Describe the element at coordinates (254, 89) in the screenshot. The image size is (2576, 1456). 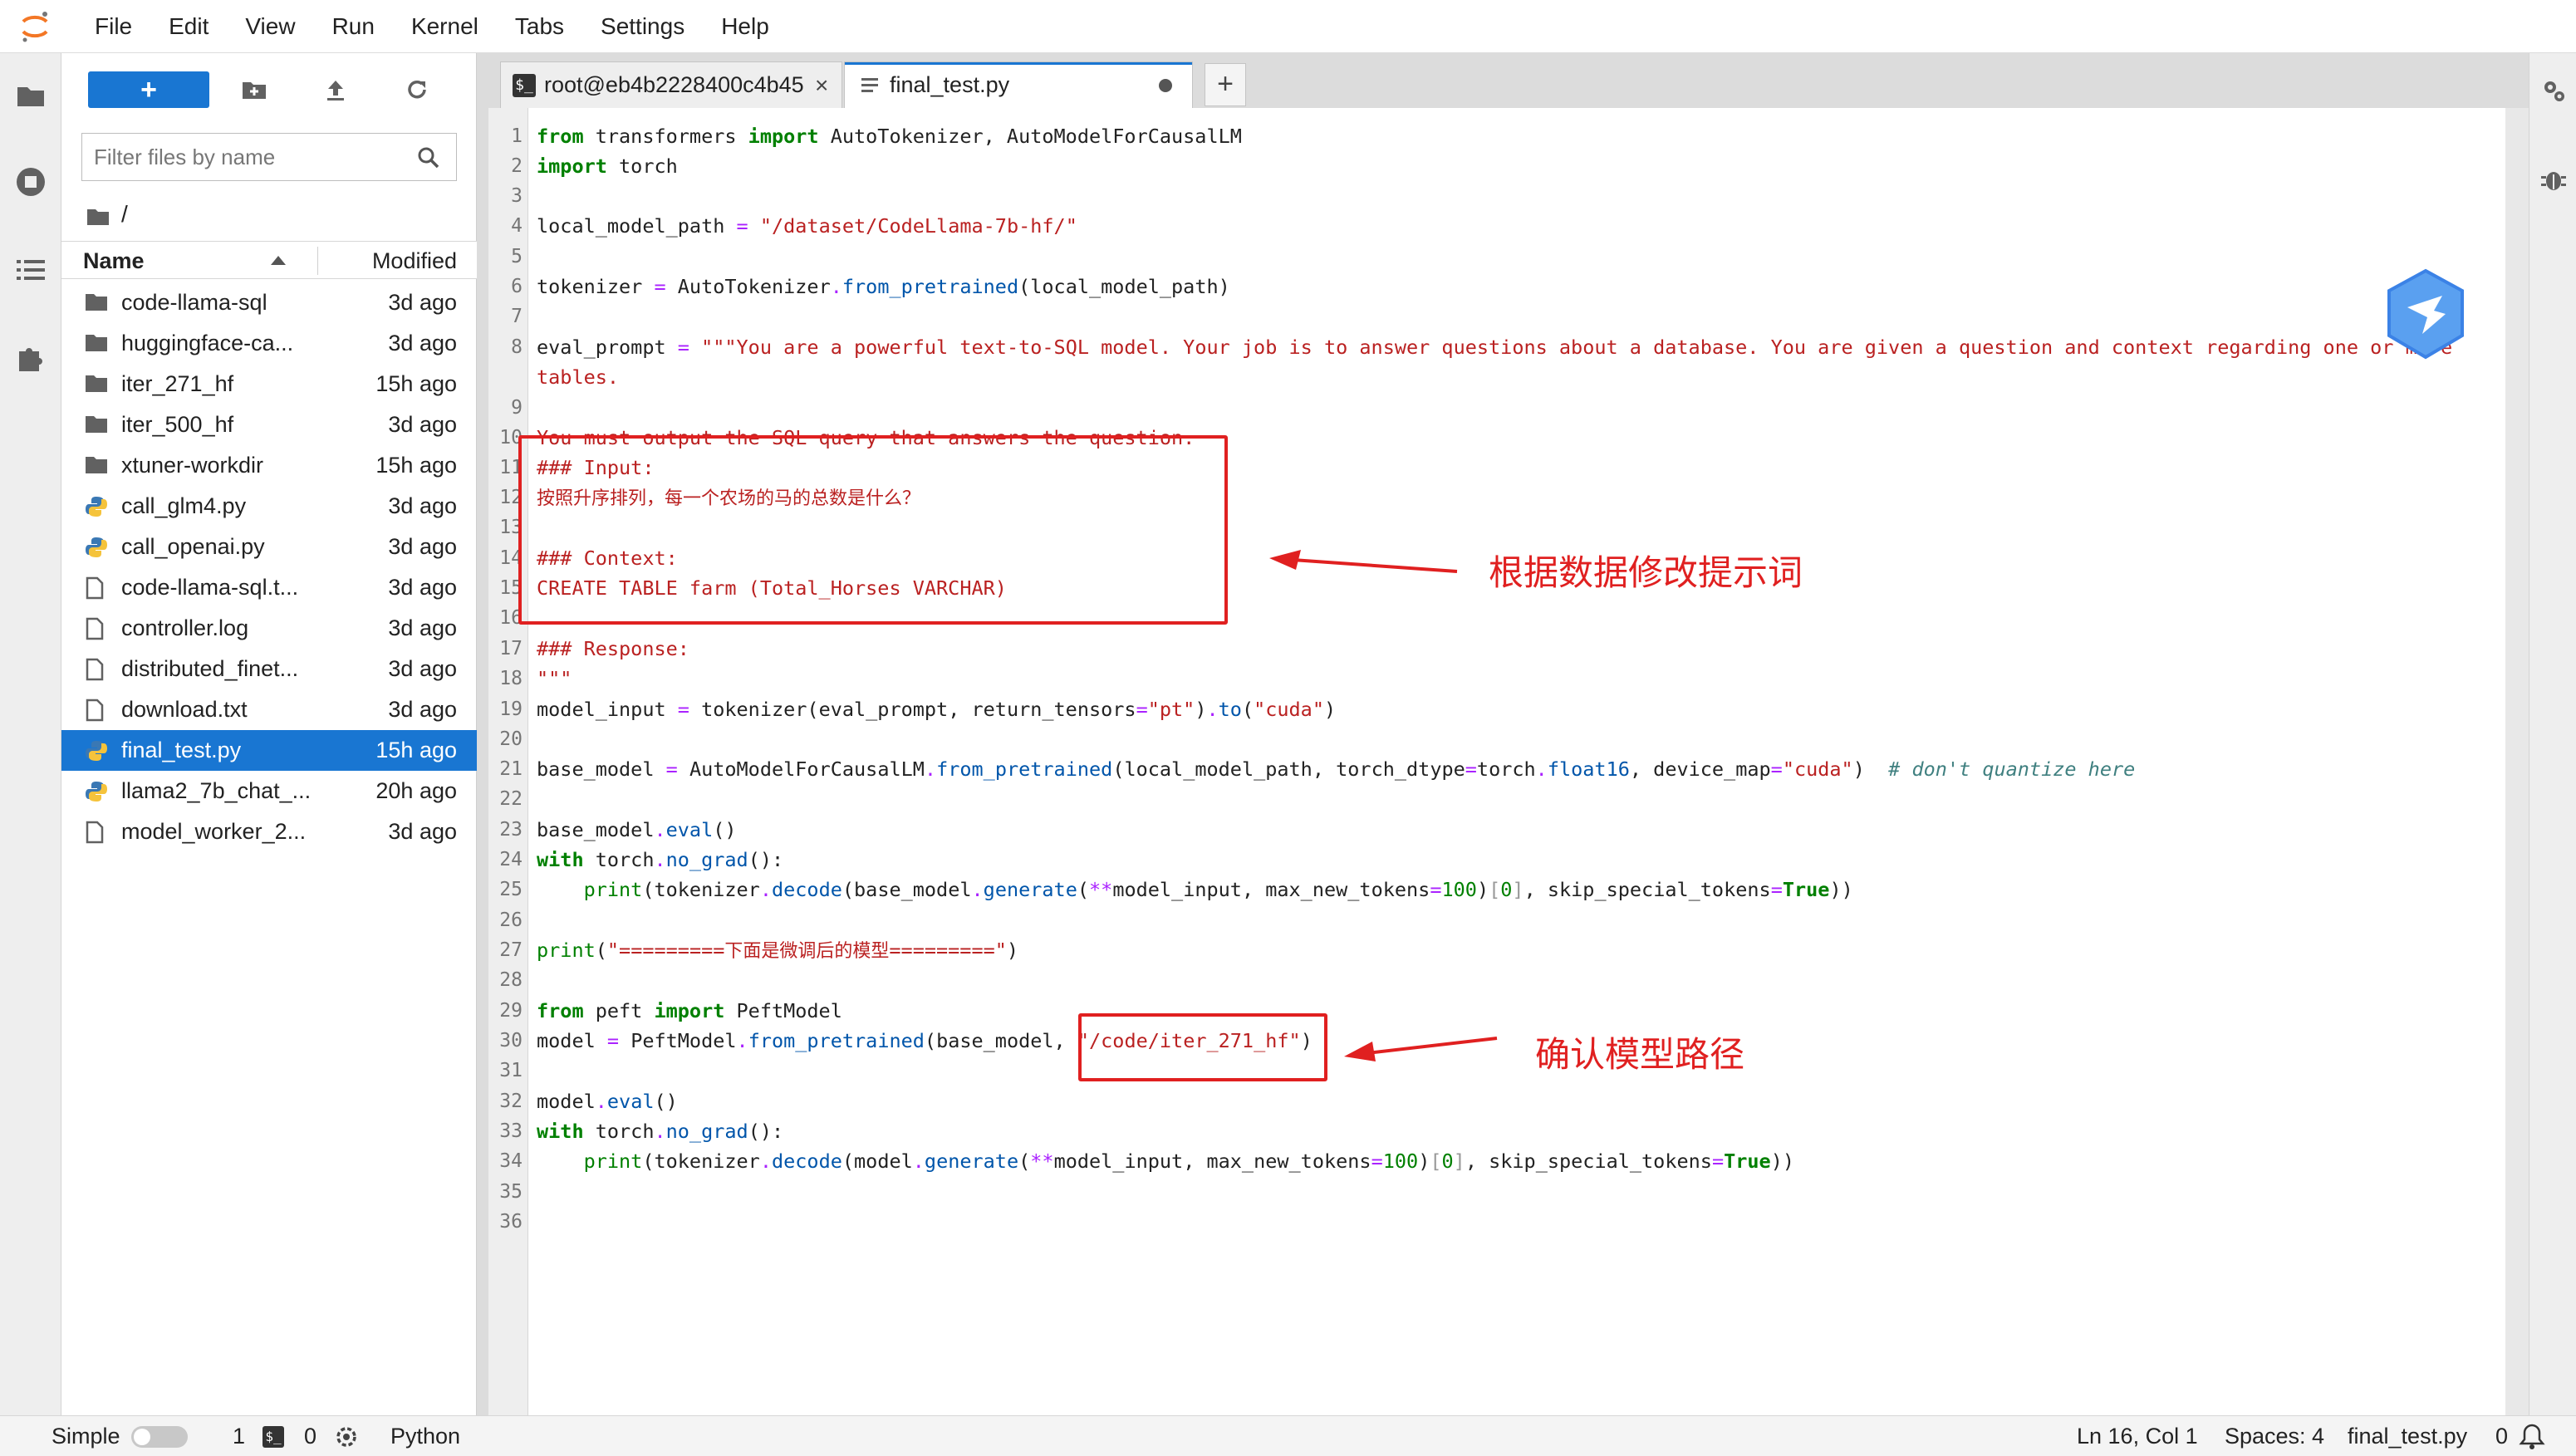
I see `new-folder-icon` at that location.